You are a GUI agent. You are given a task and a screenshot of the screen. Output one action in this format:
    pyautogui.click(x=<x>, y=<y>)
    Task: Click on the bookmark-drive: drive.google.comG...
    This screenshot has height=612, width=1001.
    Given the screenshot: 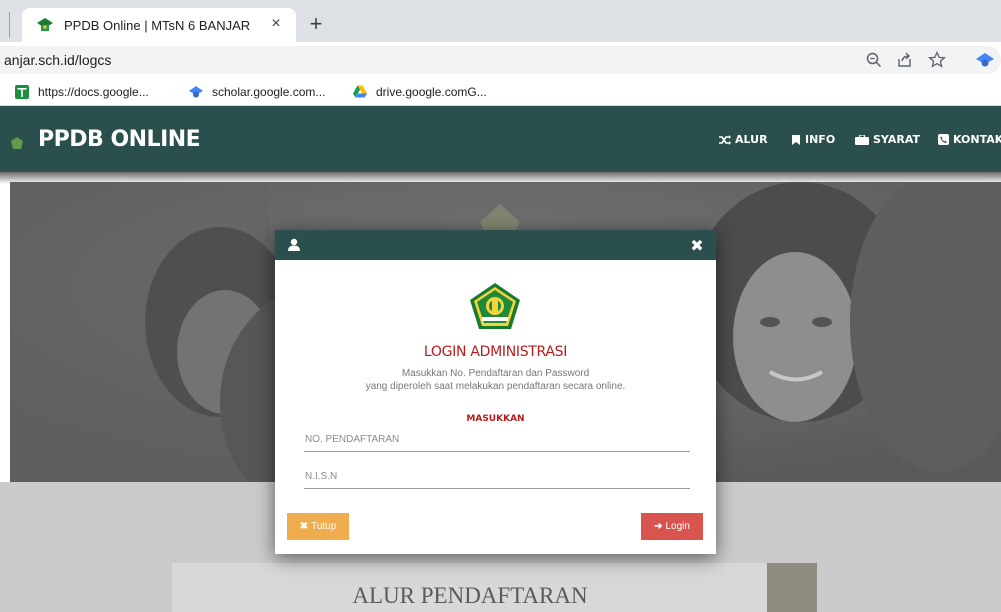 What is the action you would take?
    pyautogui.click(x=419, y=92)
    